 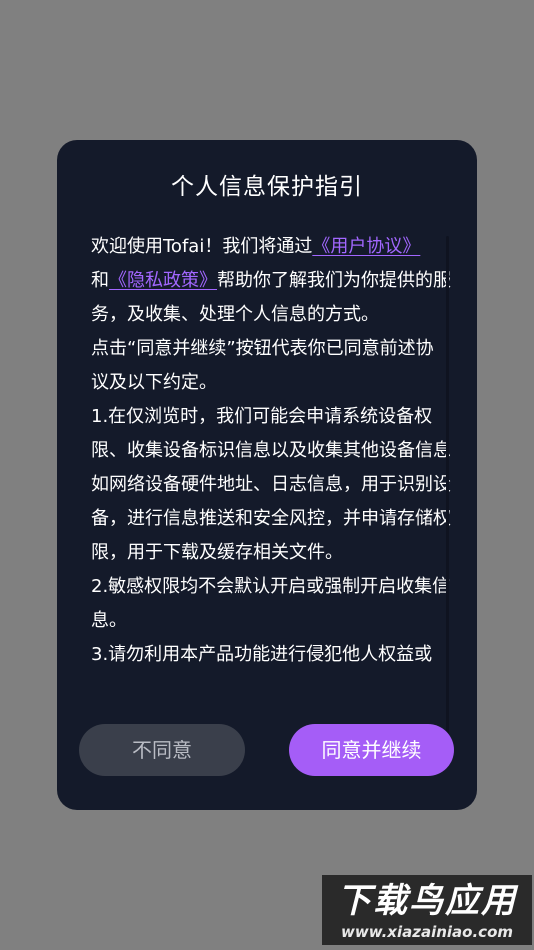 I want to click on watermark-url: www.xiazainiao.com, so click(x=427, y=932).